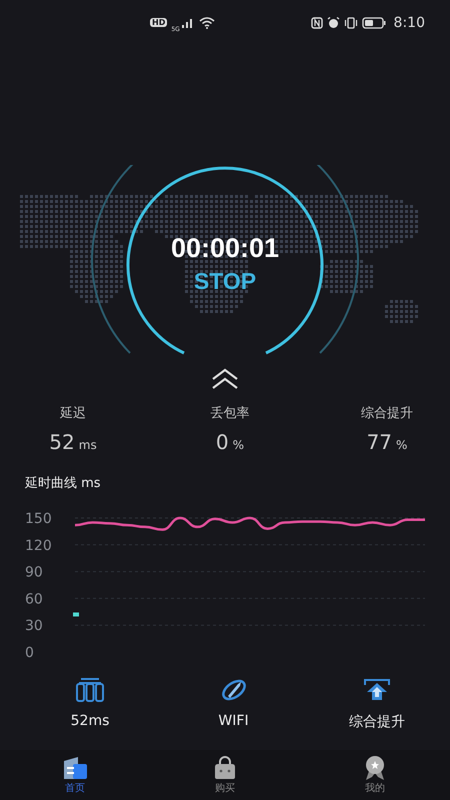  What do you see at coordinates (316, 22) in the screenshot?
I see `nfc-icon` at bounding box center [316, 22].